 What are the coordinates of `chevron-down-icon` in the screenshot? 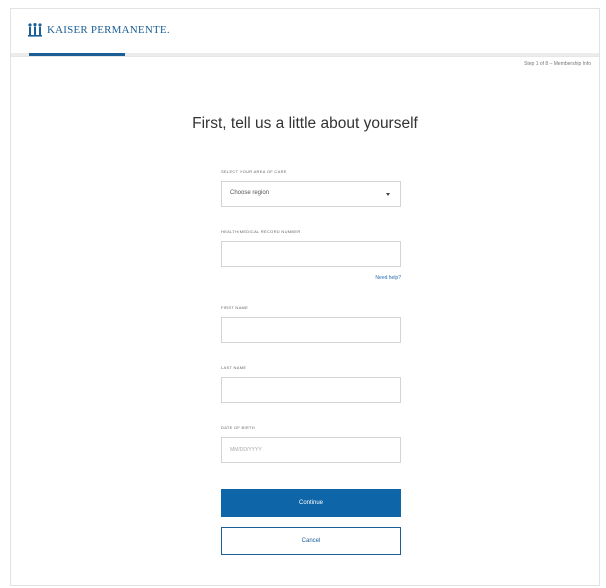 It's located at (388, 194).